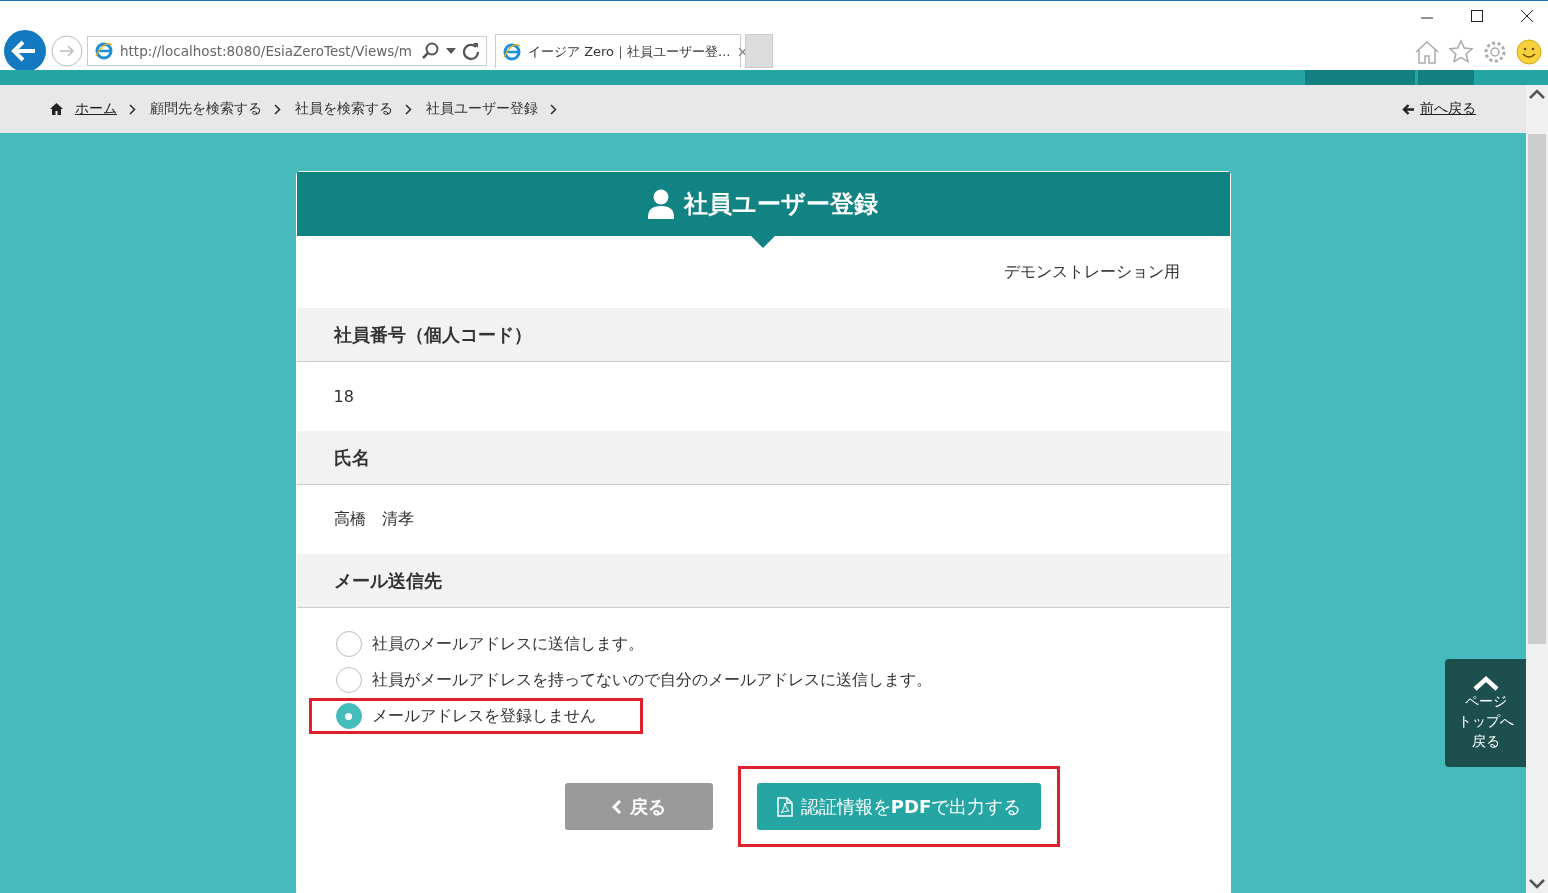 This screenshot has height=893, width=1548. I want to click on breadcrumb-item: 顧問先を検索する, so click(206, 109).